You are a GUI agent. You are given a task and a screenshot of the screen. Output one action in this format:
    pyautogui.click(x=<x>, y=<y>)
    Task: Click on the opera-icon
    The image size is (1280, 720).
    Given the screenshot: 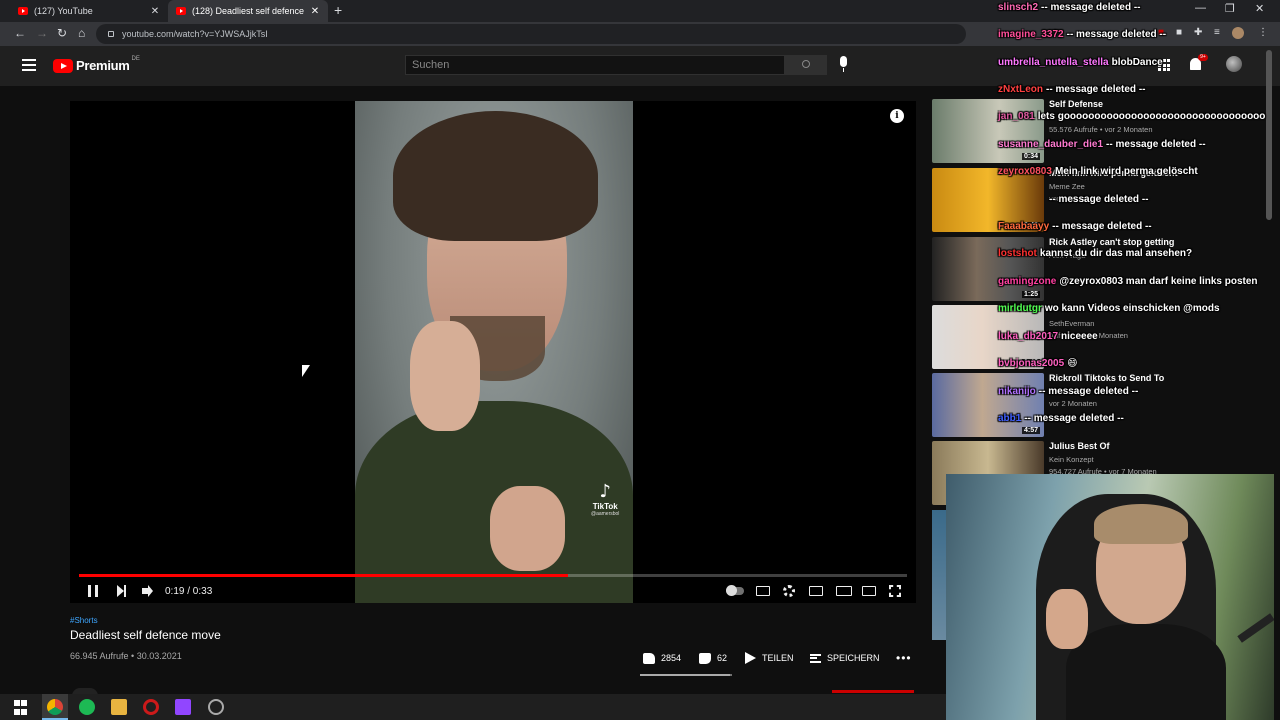 What is the action you would take?
    pyautogui.click(x=151, y=707)
    